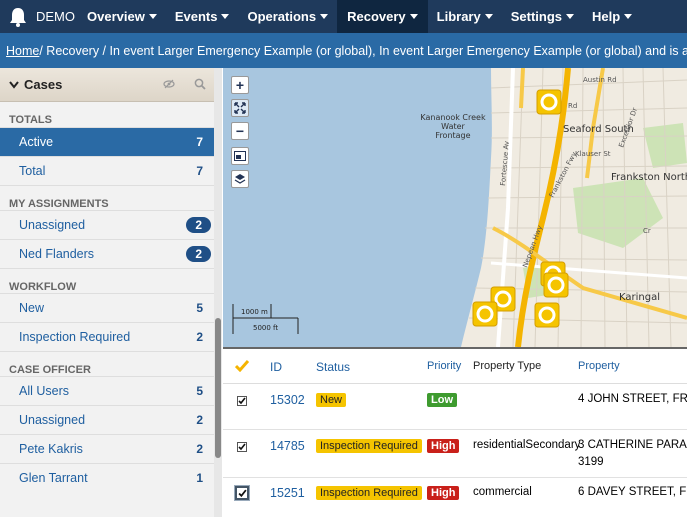 This screenshot has height=517, width=687. Describe the element at coordinates (452, 135) in the screenshot. I see `map-label-frontage: Frontage` at that location.